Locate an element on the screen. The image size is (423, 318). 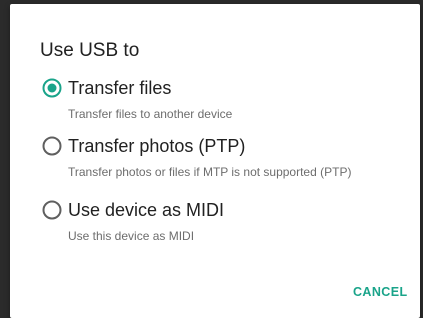
option-description-use-as-midi: Use this device as MIDI is located at coordinates (131, 236).